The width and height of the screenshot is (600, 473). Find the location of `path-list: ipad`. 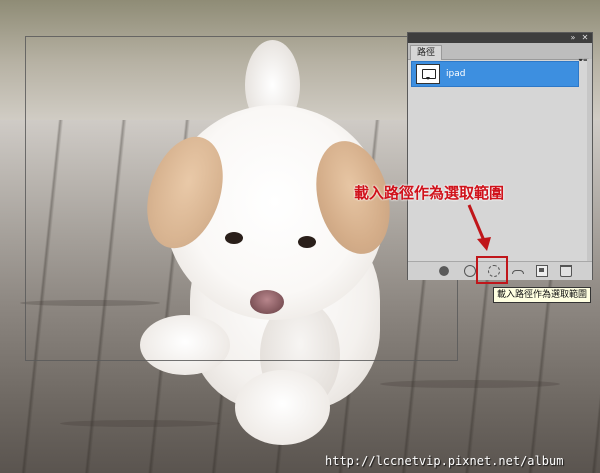

path-list: ipad is located at coordinates (499, 161).